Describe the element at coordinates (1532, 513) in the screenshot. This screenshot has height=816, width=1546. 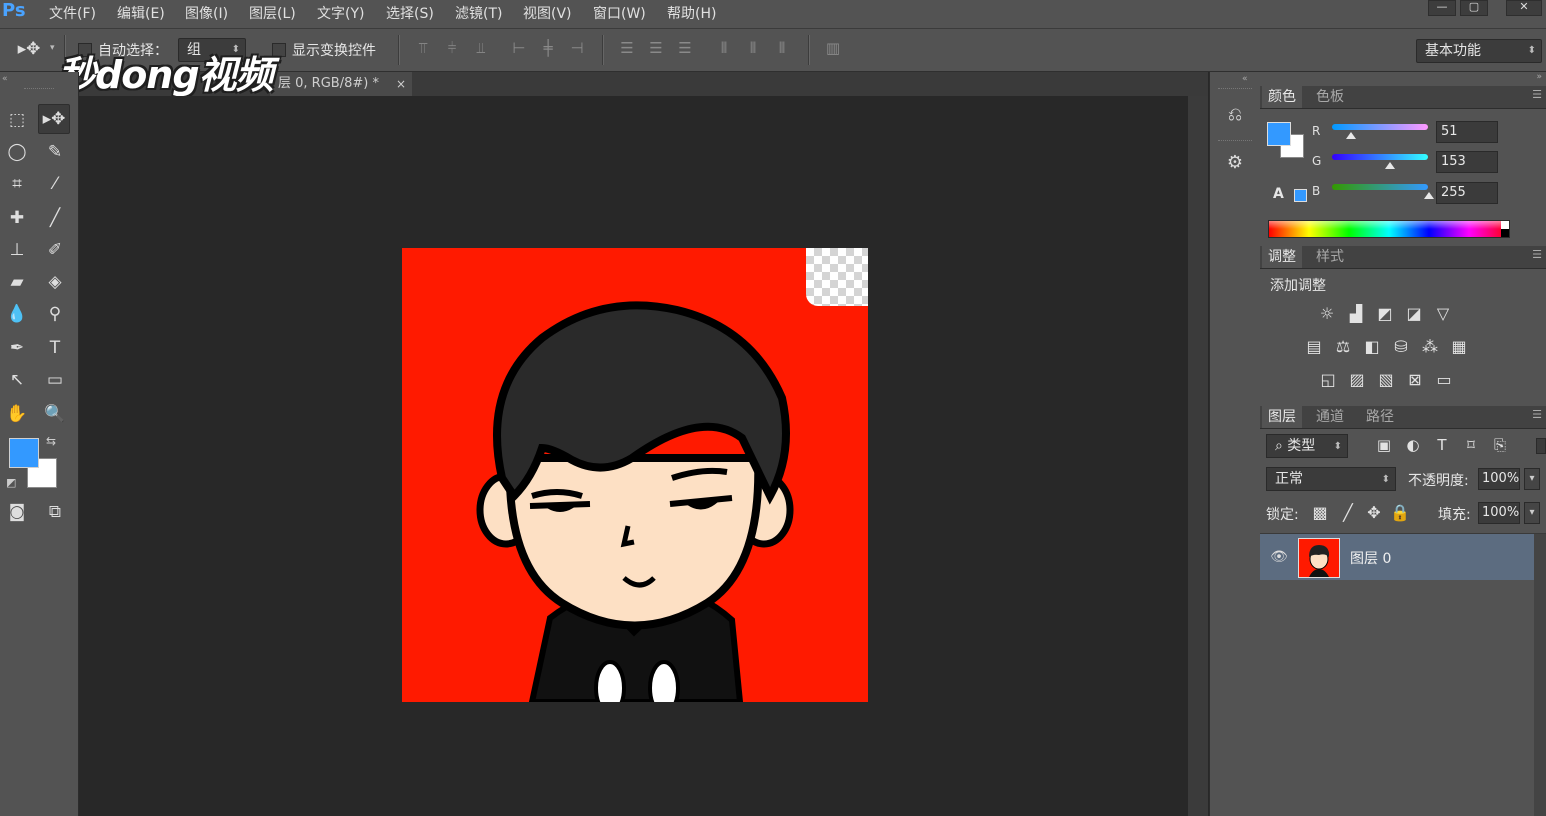
I see `fill-dropdown-arrow: ▾` at that location.